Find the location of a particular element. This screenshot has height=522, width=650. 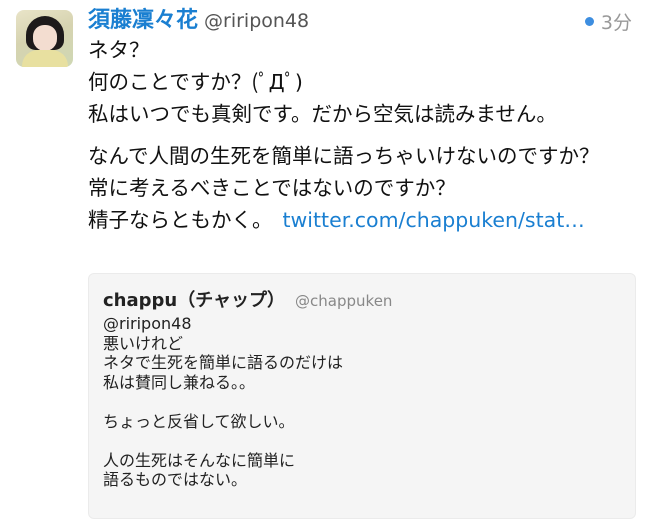

unread-dot-icon is located at coordinates (589, 21).